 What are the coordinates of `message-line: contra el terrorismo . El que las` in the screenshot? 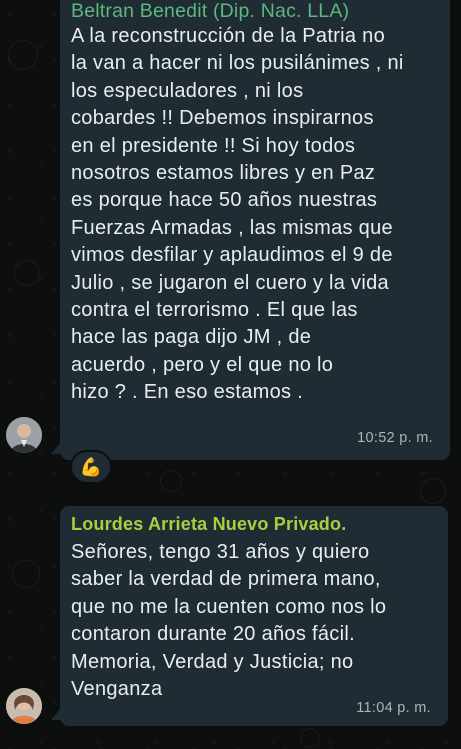 It's located at (214, 310).